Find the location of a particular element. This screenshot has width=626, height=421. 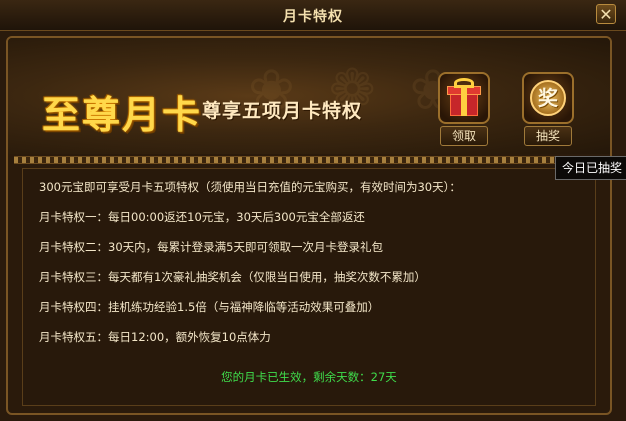

draw-button: 奖 抽奖 is located at coordinates (548, 110).